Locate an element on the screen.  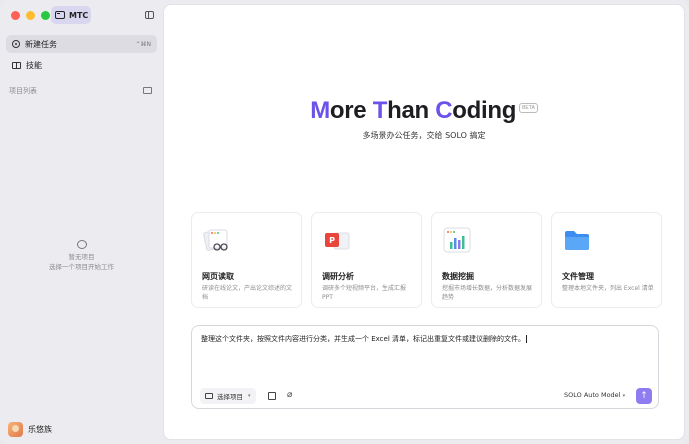
new-task-icon is located at coordinates (16, 44).